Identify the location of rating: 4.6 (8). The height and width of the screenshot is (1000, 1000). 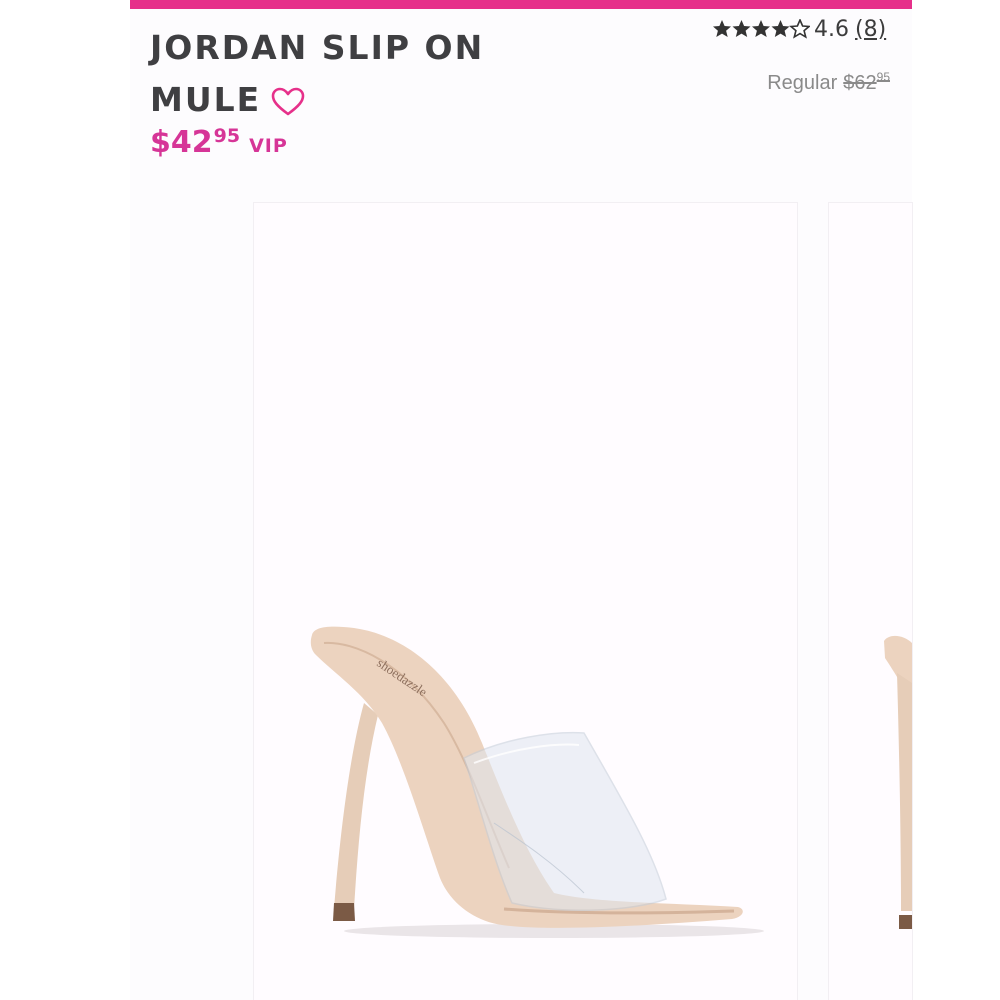
(799, 29).